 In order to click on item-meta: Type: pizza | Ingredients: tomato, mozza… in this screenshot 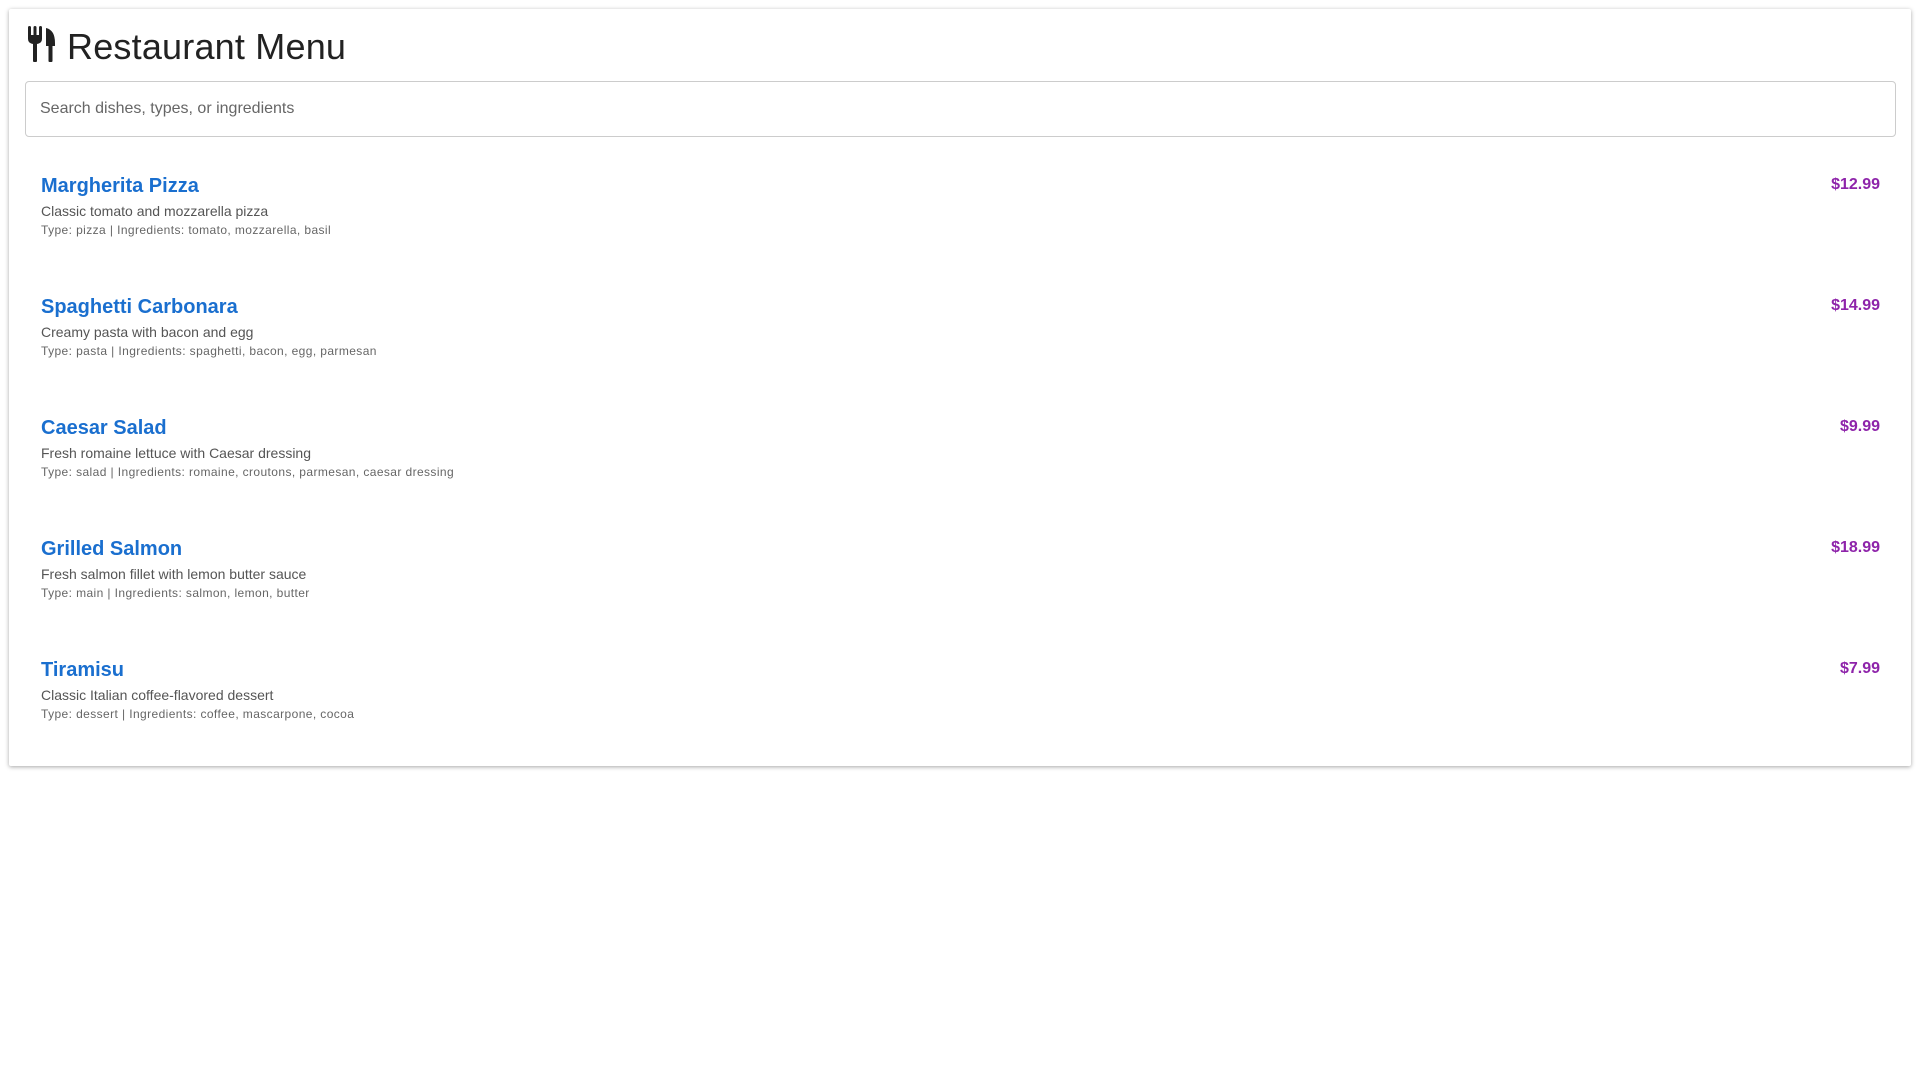, I will do `click(186, 230)`.